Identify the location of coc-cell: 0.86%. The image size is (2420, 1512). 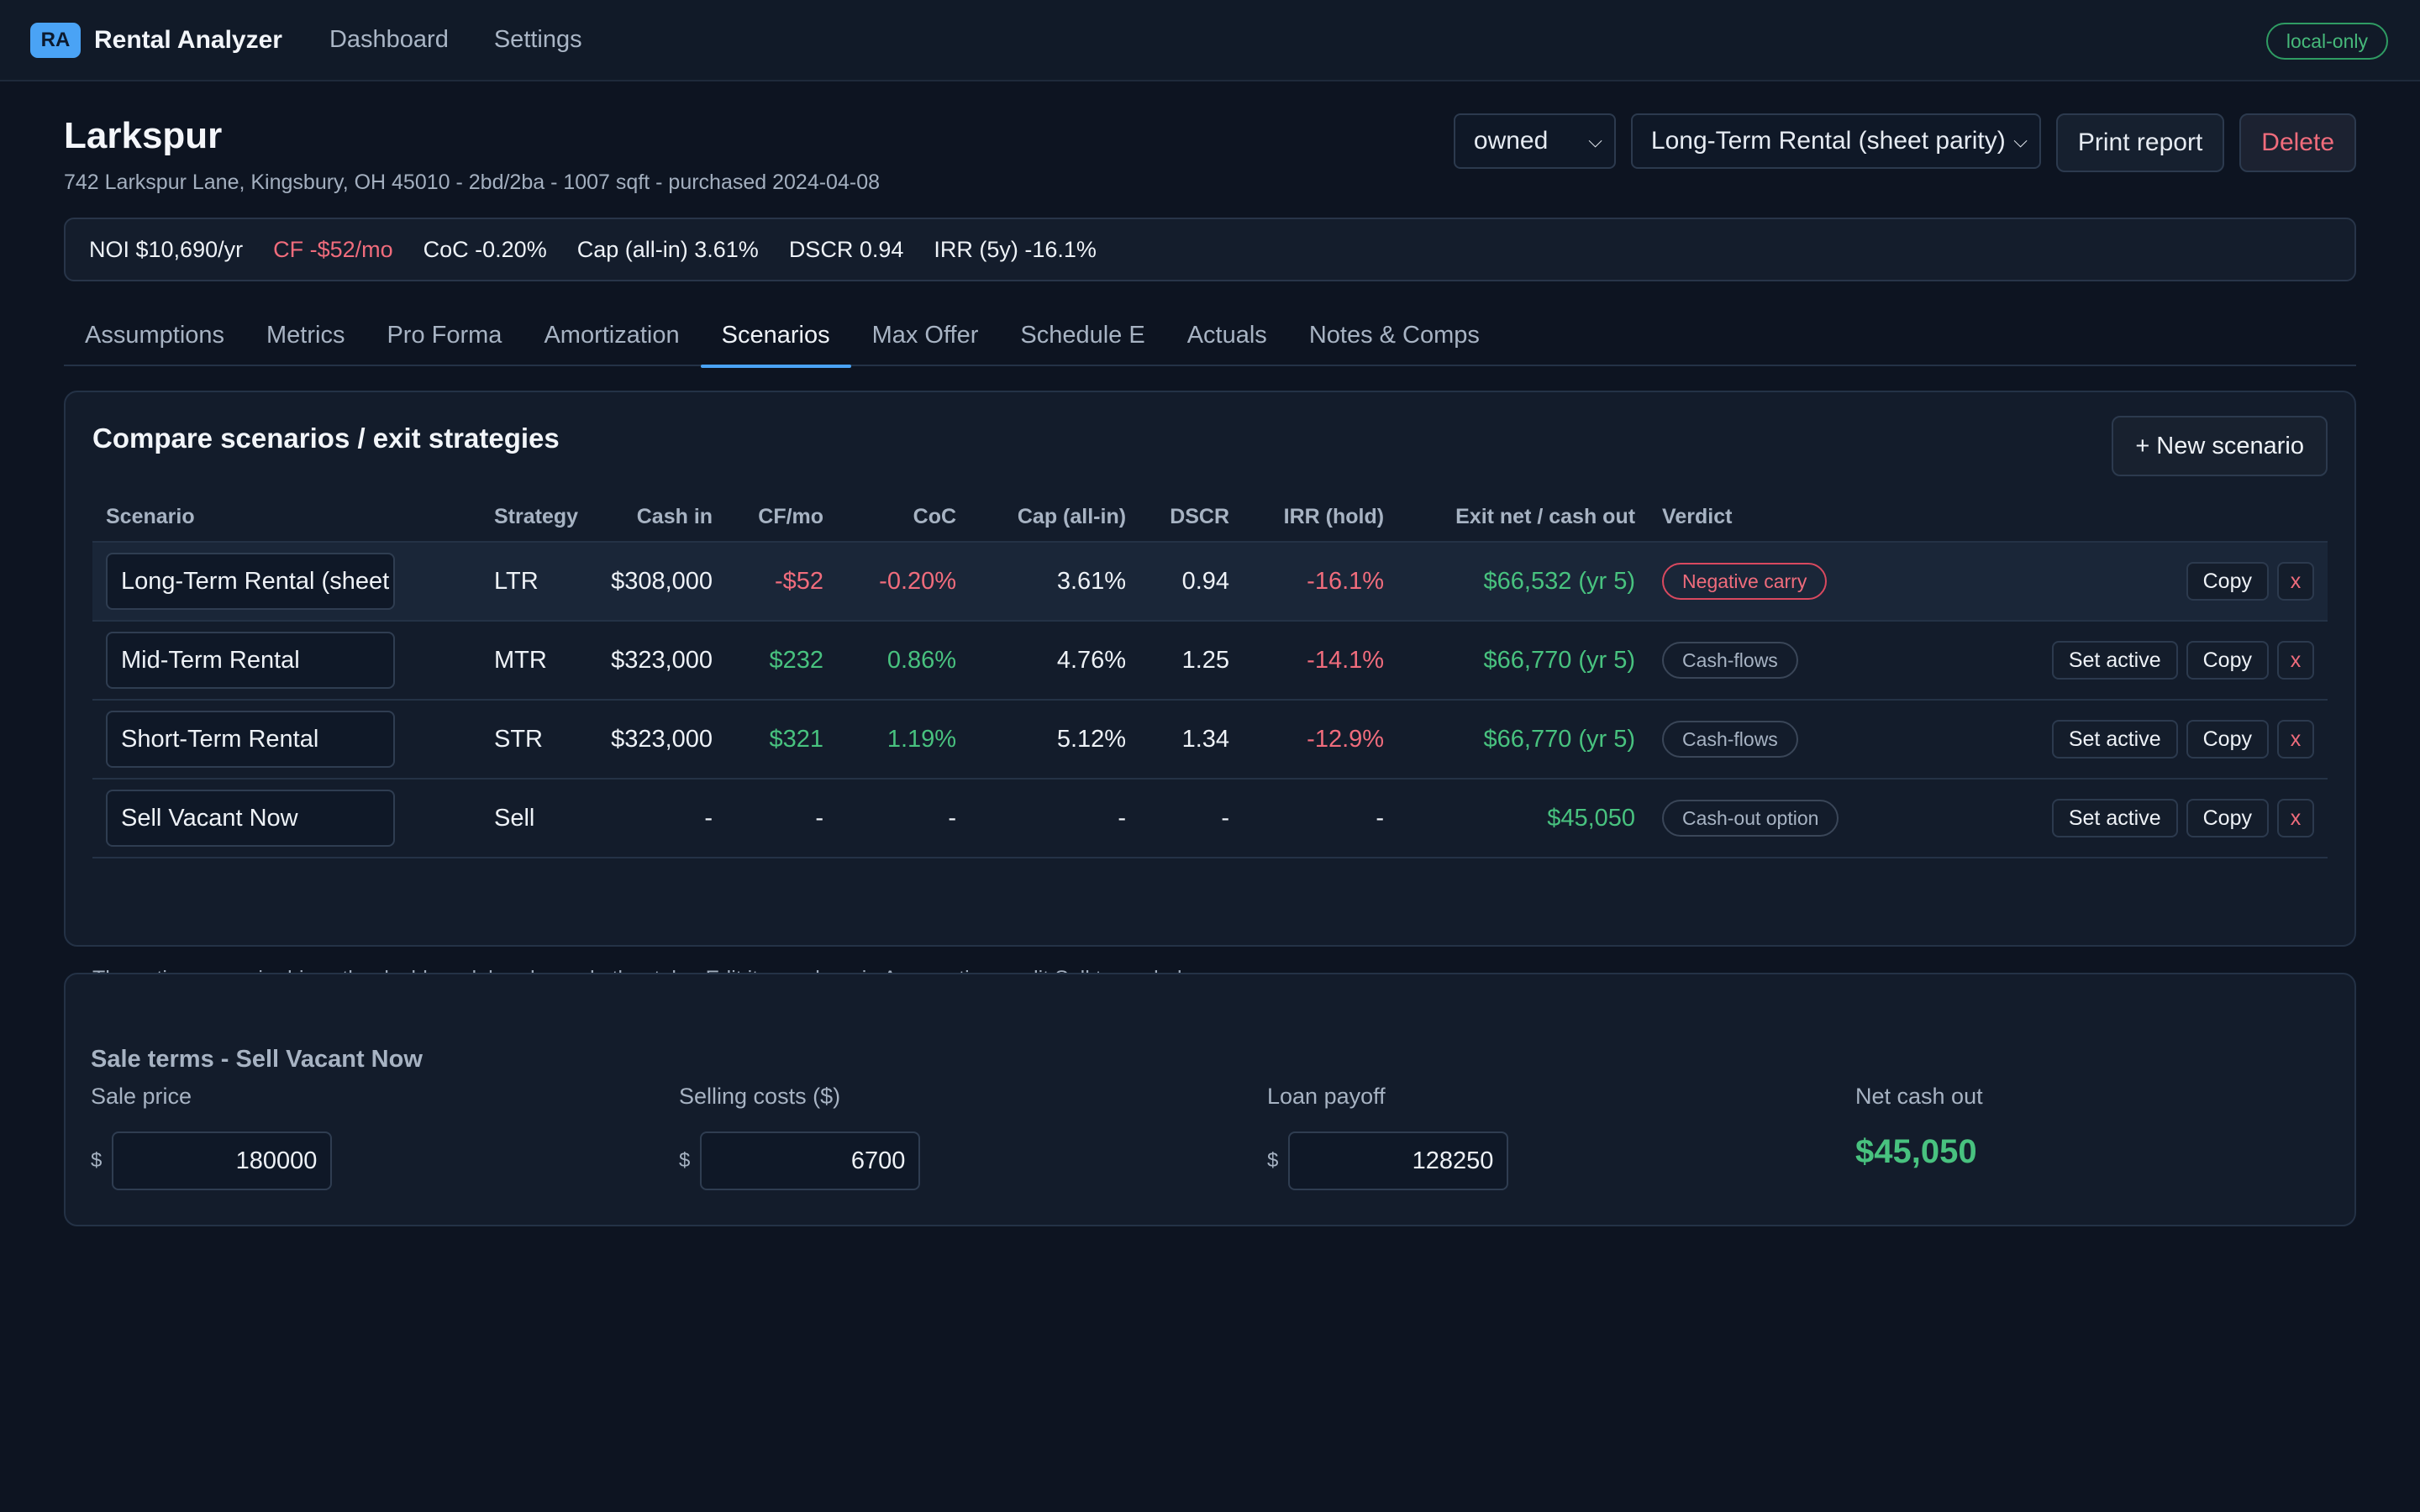
(904, 660).